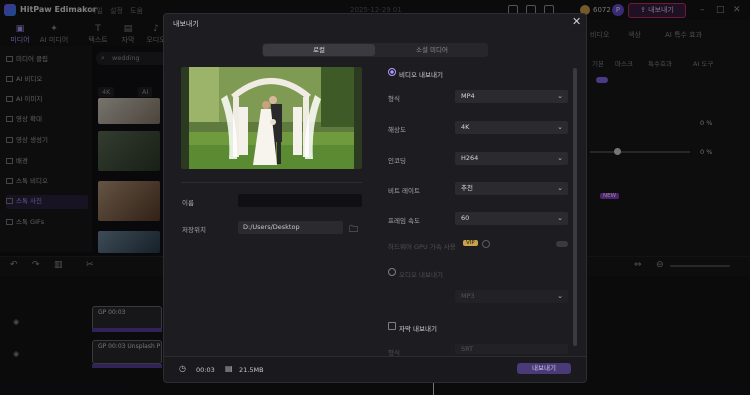 The image size is (750, 395). Describe the element at coordinates (397, 130) in the screenshot. I see `resolution-label: 해상도` at that location.